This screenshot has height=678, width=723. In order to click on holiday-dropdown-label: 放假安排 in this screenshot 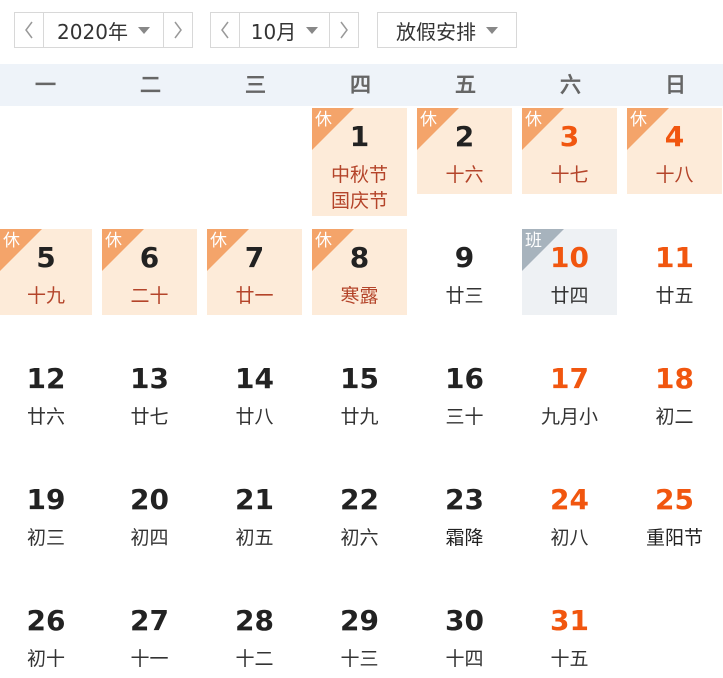, I will do `click(436, 31)`.